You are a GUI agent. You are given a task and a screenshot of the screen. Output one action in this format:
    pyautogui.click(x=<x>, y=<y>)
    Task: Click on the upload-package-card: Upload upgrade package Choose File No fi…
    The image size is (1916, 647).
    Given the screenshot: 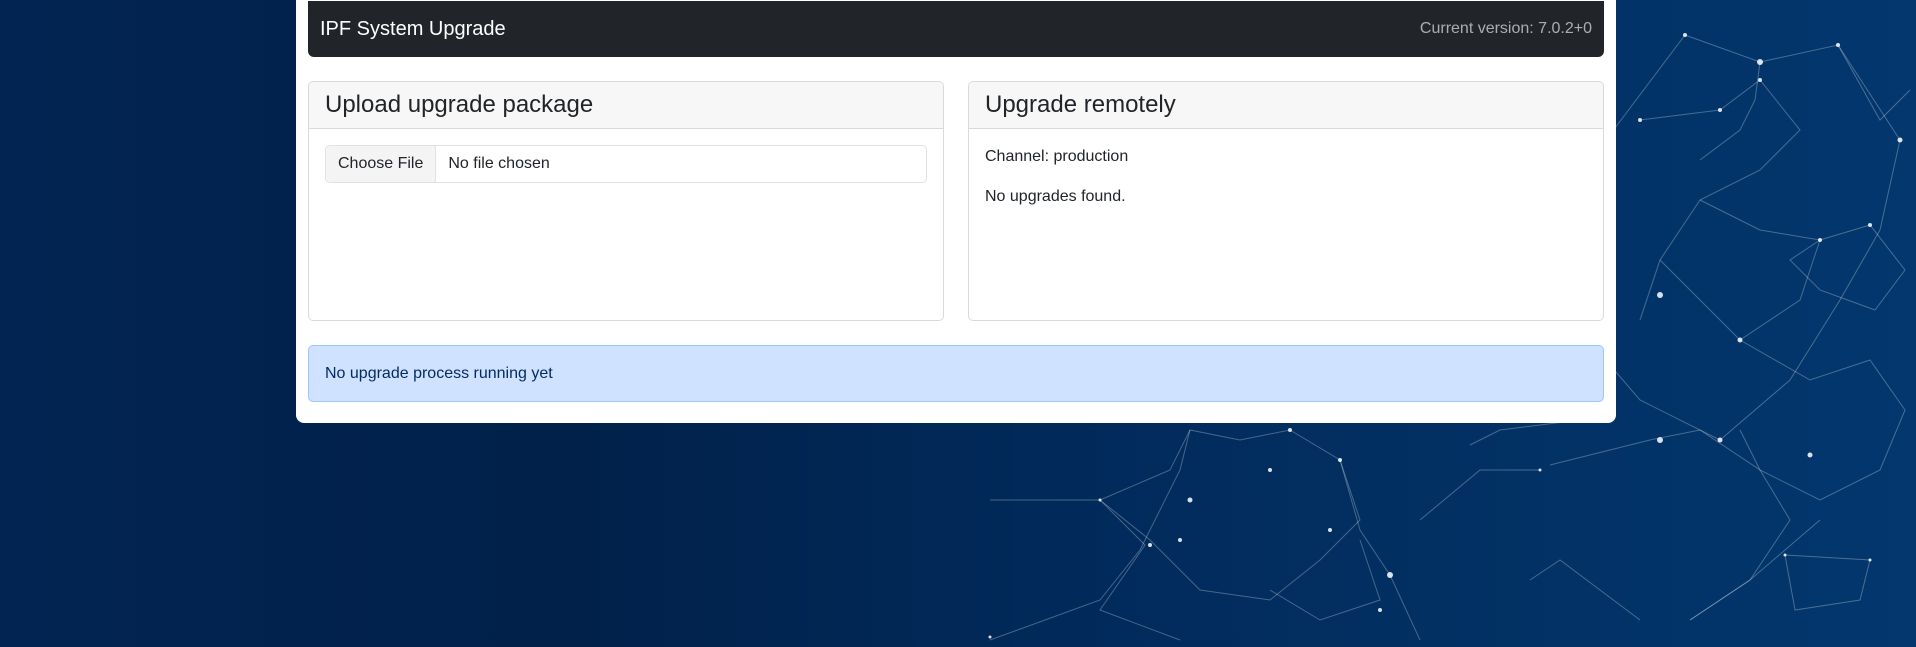 What is the action you would take?
    pyautogui.click(x=626, y=201)
    